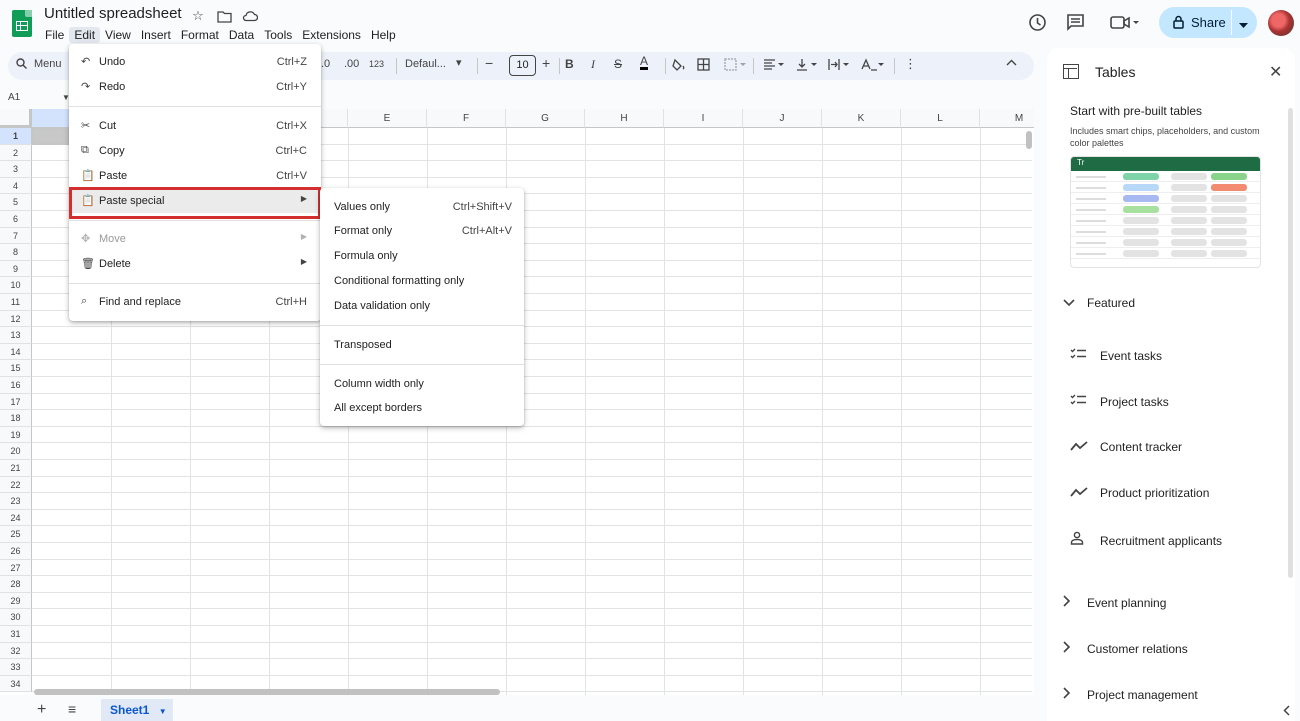 This screenshot has width=1300, height=721. I want to click on name-box: A1, so click(14, 97).